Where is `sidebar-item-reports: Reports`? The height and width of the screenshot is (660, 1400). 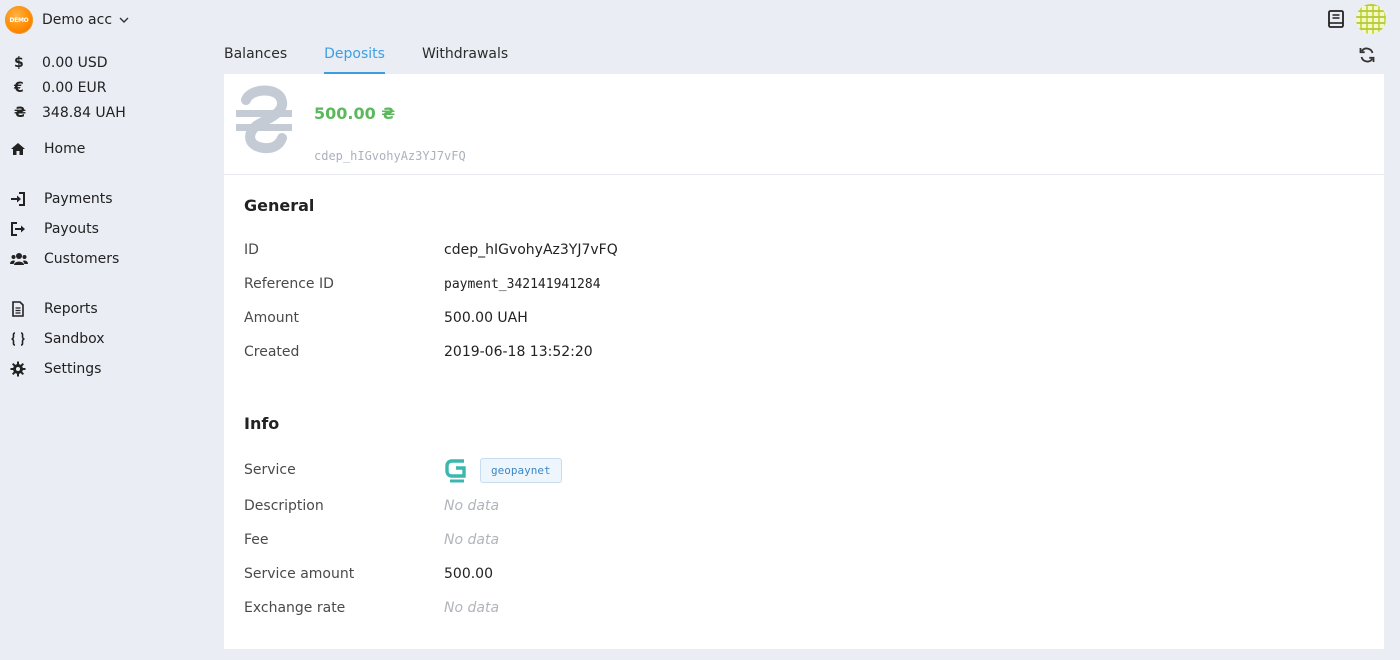 sidebar-item-reports: Reports is located at coordinates (54, 309).